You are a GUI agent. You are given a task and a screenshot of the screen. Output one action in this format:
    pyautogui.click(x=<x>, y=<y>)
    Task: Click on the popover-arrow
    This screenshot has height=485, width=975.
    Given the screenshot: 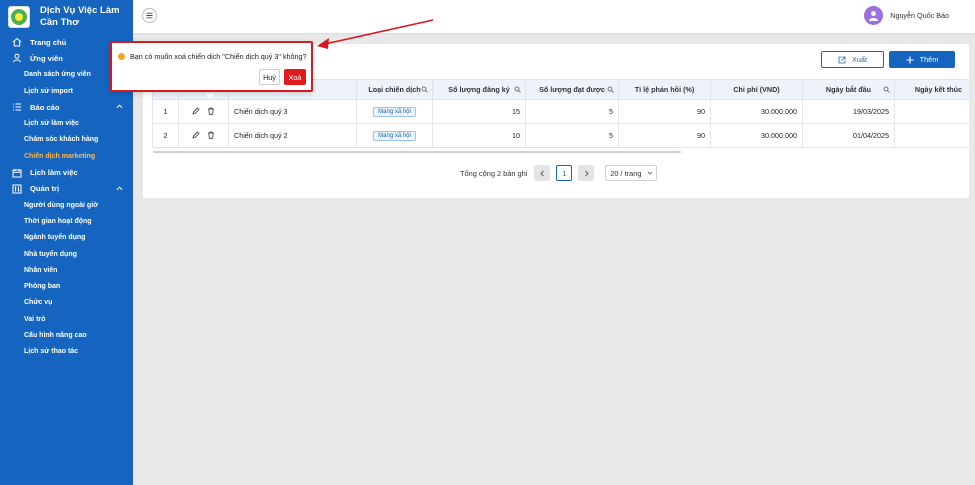 What is the action you would take?
    pyautogui.click(x=210, y=96)
    